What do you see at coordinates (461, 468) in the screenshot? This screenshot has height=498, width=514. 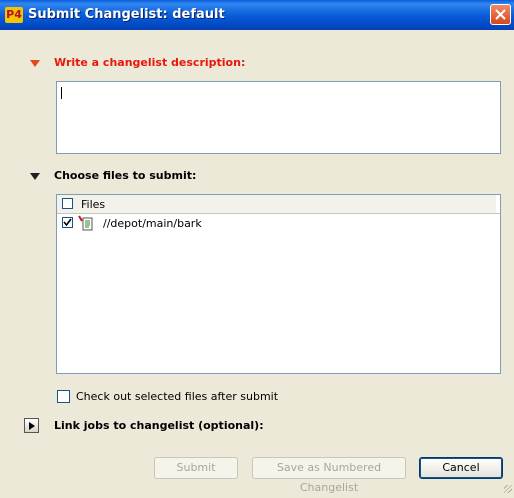 I see `cancel-button: Cancel` at bounding box center [461, 468].